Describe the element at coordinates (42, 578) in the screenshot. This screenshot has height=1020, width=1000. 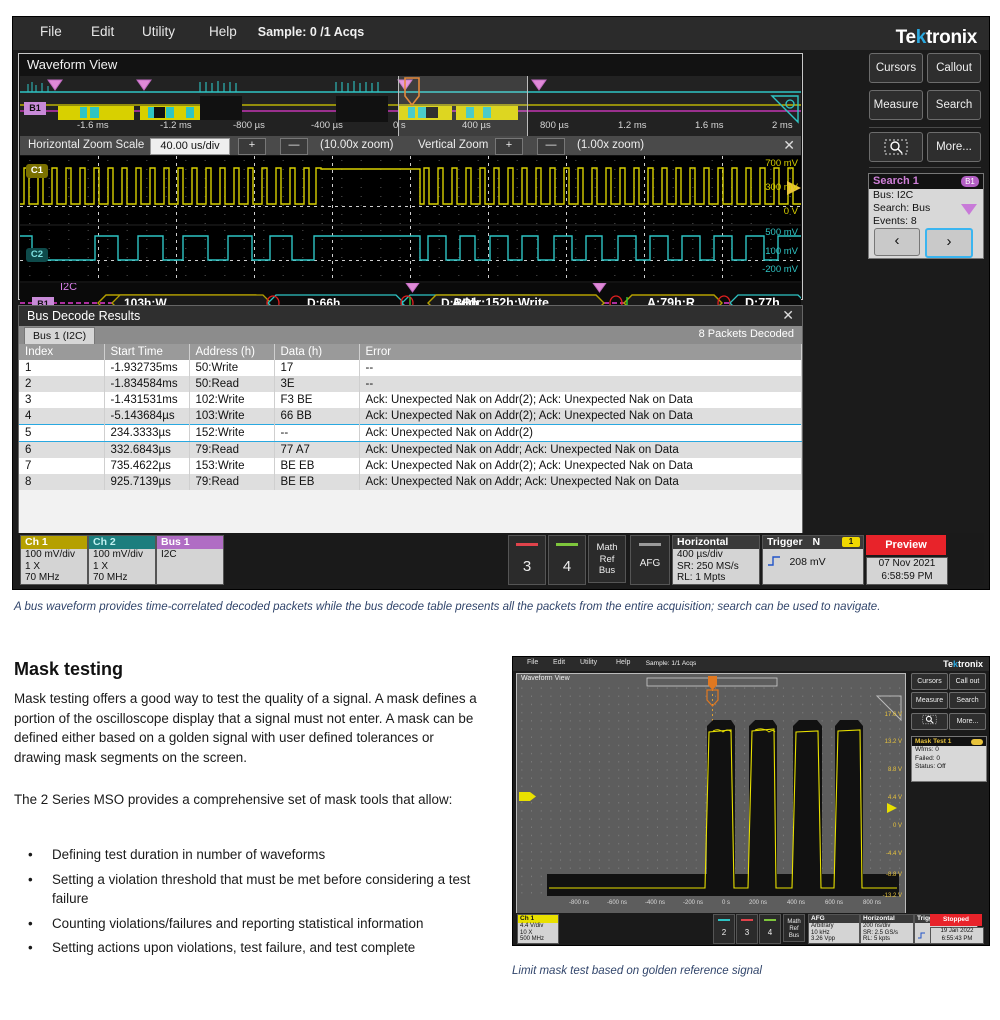
I see `ch1-bandwidth: 70 MHz` at that location.